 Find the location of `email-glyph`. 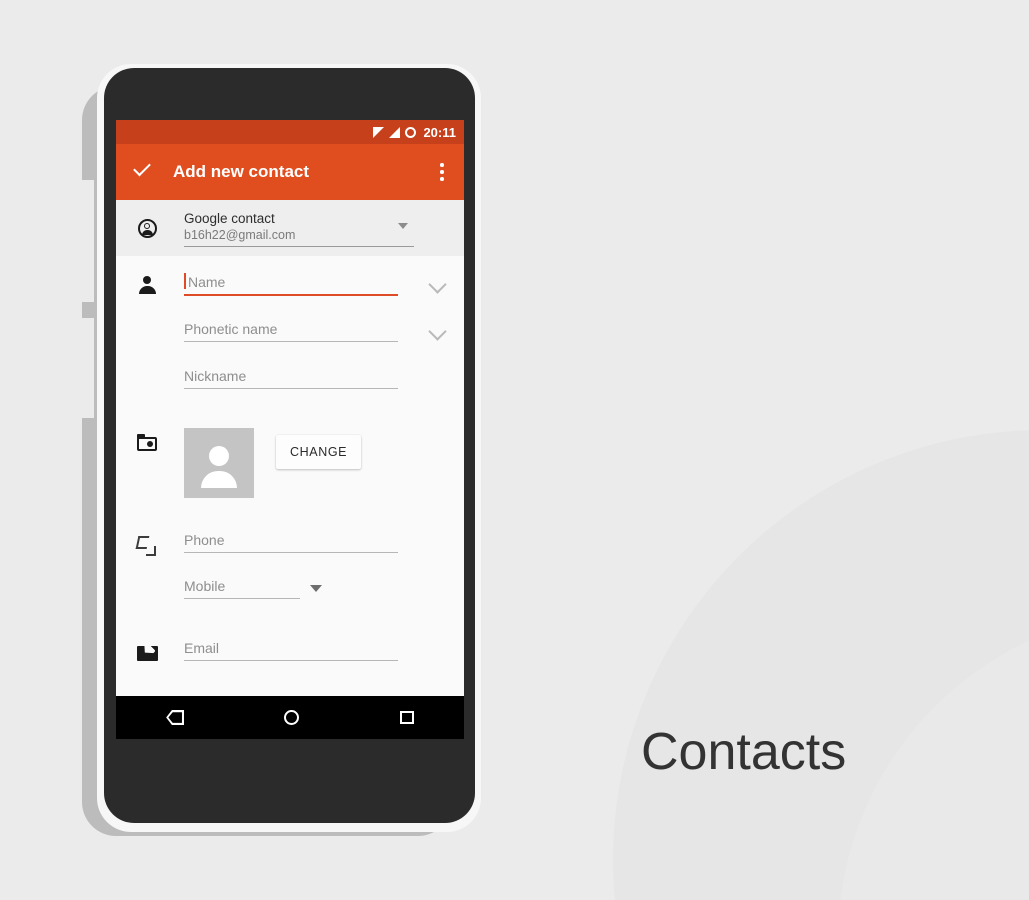

email-glyph is located at coordinates (147, 653).